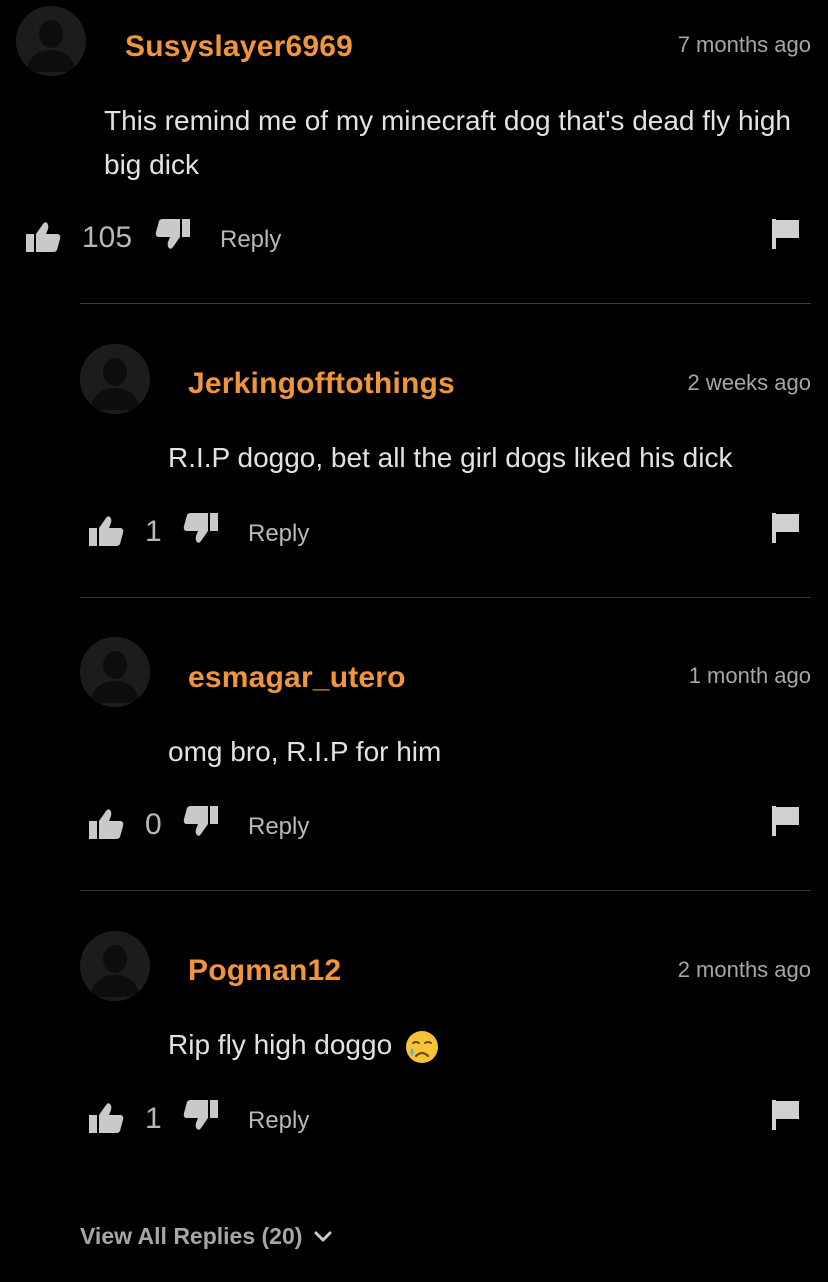  Describe the element at coordinates (153, 824) in the screenshot. I see `like-count: 0` at that location.